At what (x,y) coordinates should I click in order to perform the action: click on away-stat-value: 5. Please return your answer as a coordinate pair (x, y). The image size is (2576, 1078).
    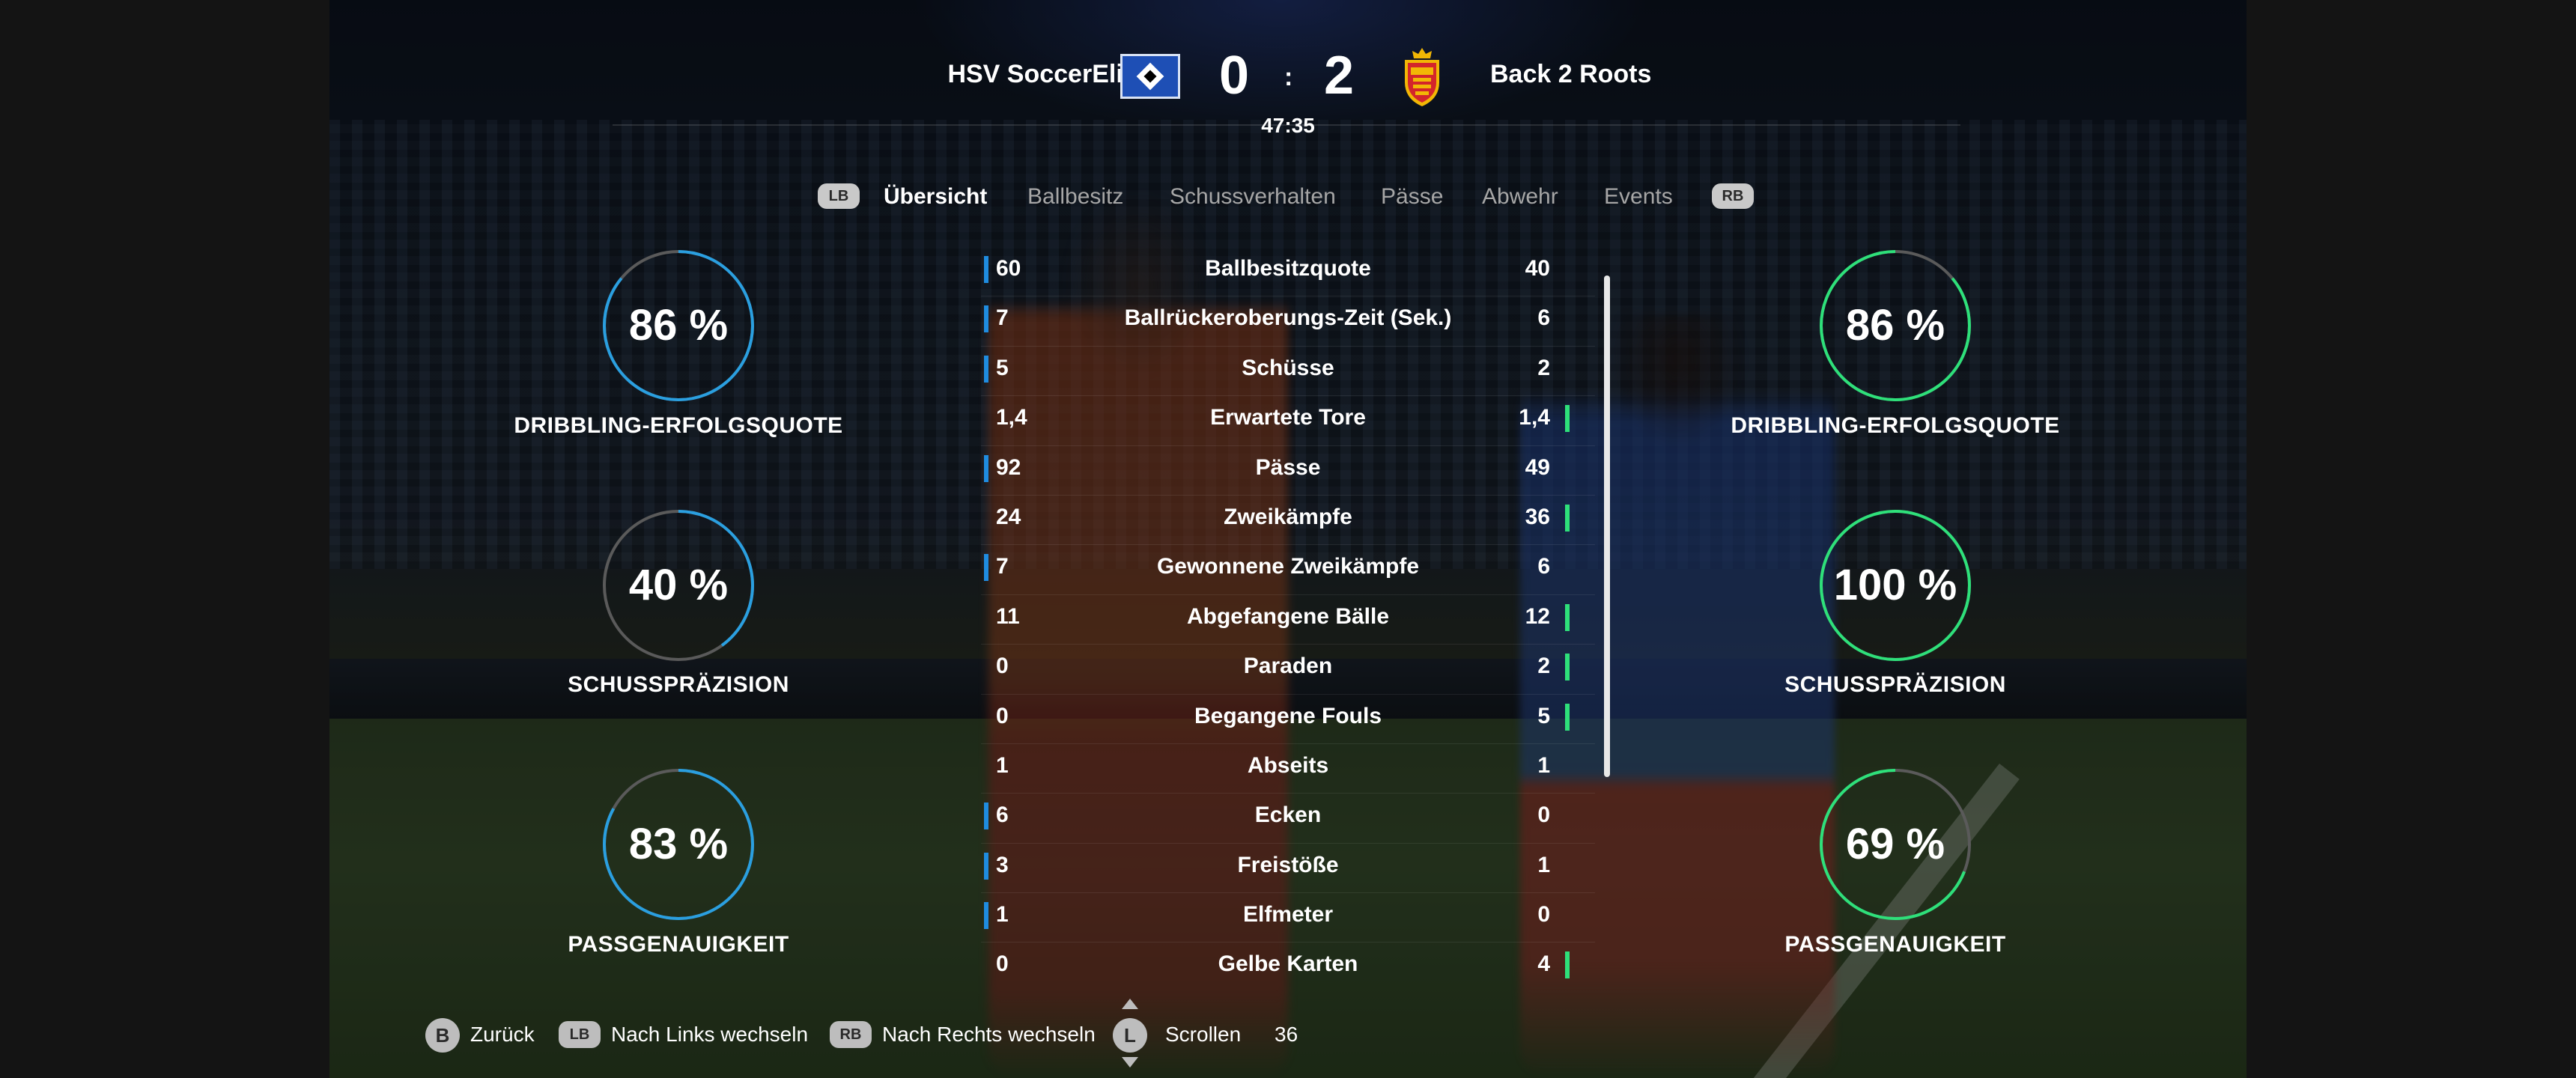
    Looking at the image, I should click on (1543, 715).